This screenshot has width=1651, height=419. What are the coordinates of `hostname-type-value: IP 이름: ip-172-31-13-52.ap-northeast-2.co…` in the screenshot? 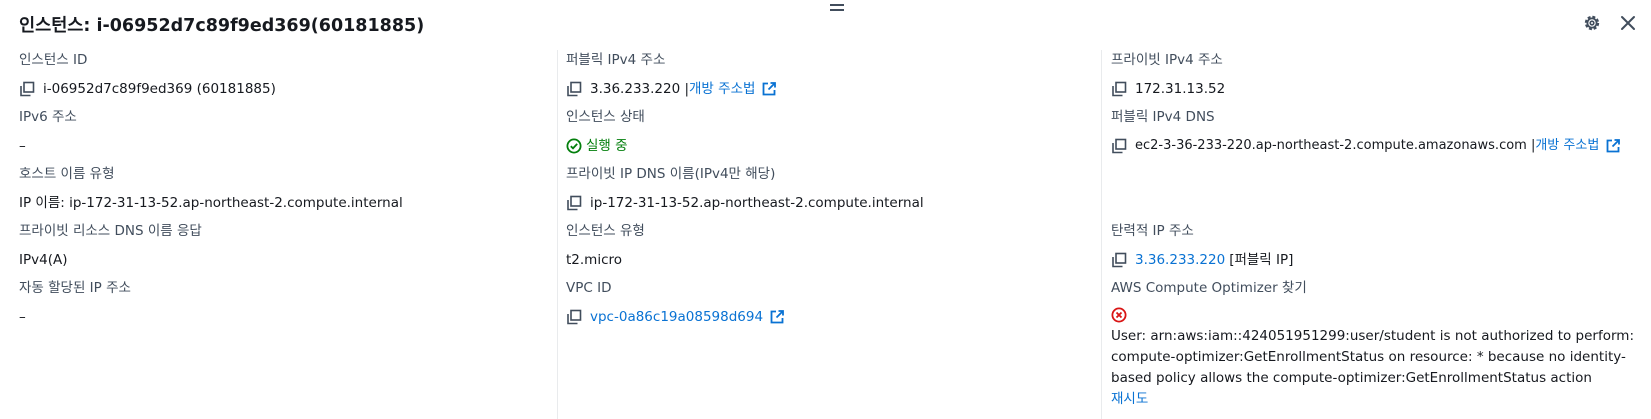 It's located at (211, 203).